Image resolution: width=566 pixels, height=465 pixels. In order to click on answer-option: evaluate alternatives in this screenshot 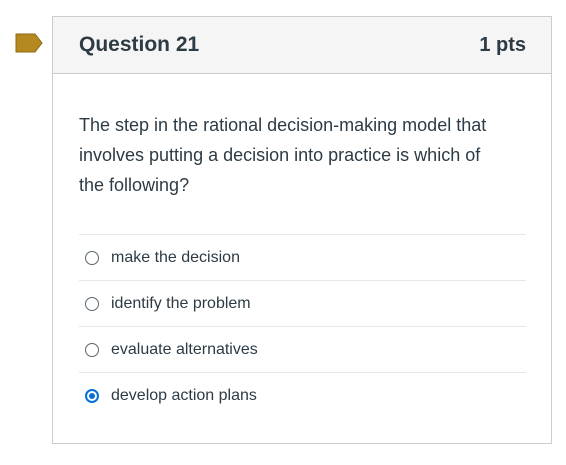, I will do `click(302, 350)`.